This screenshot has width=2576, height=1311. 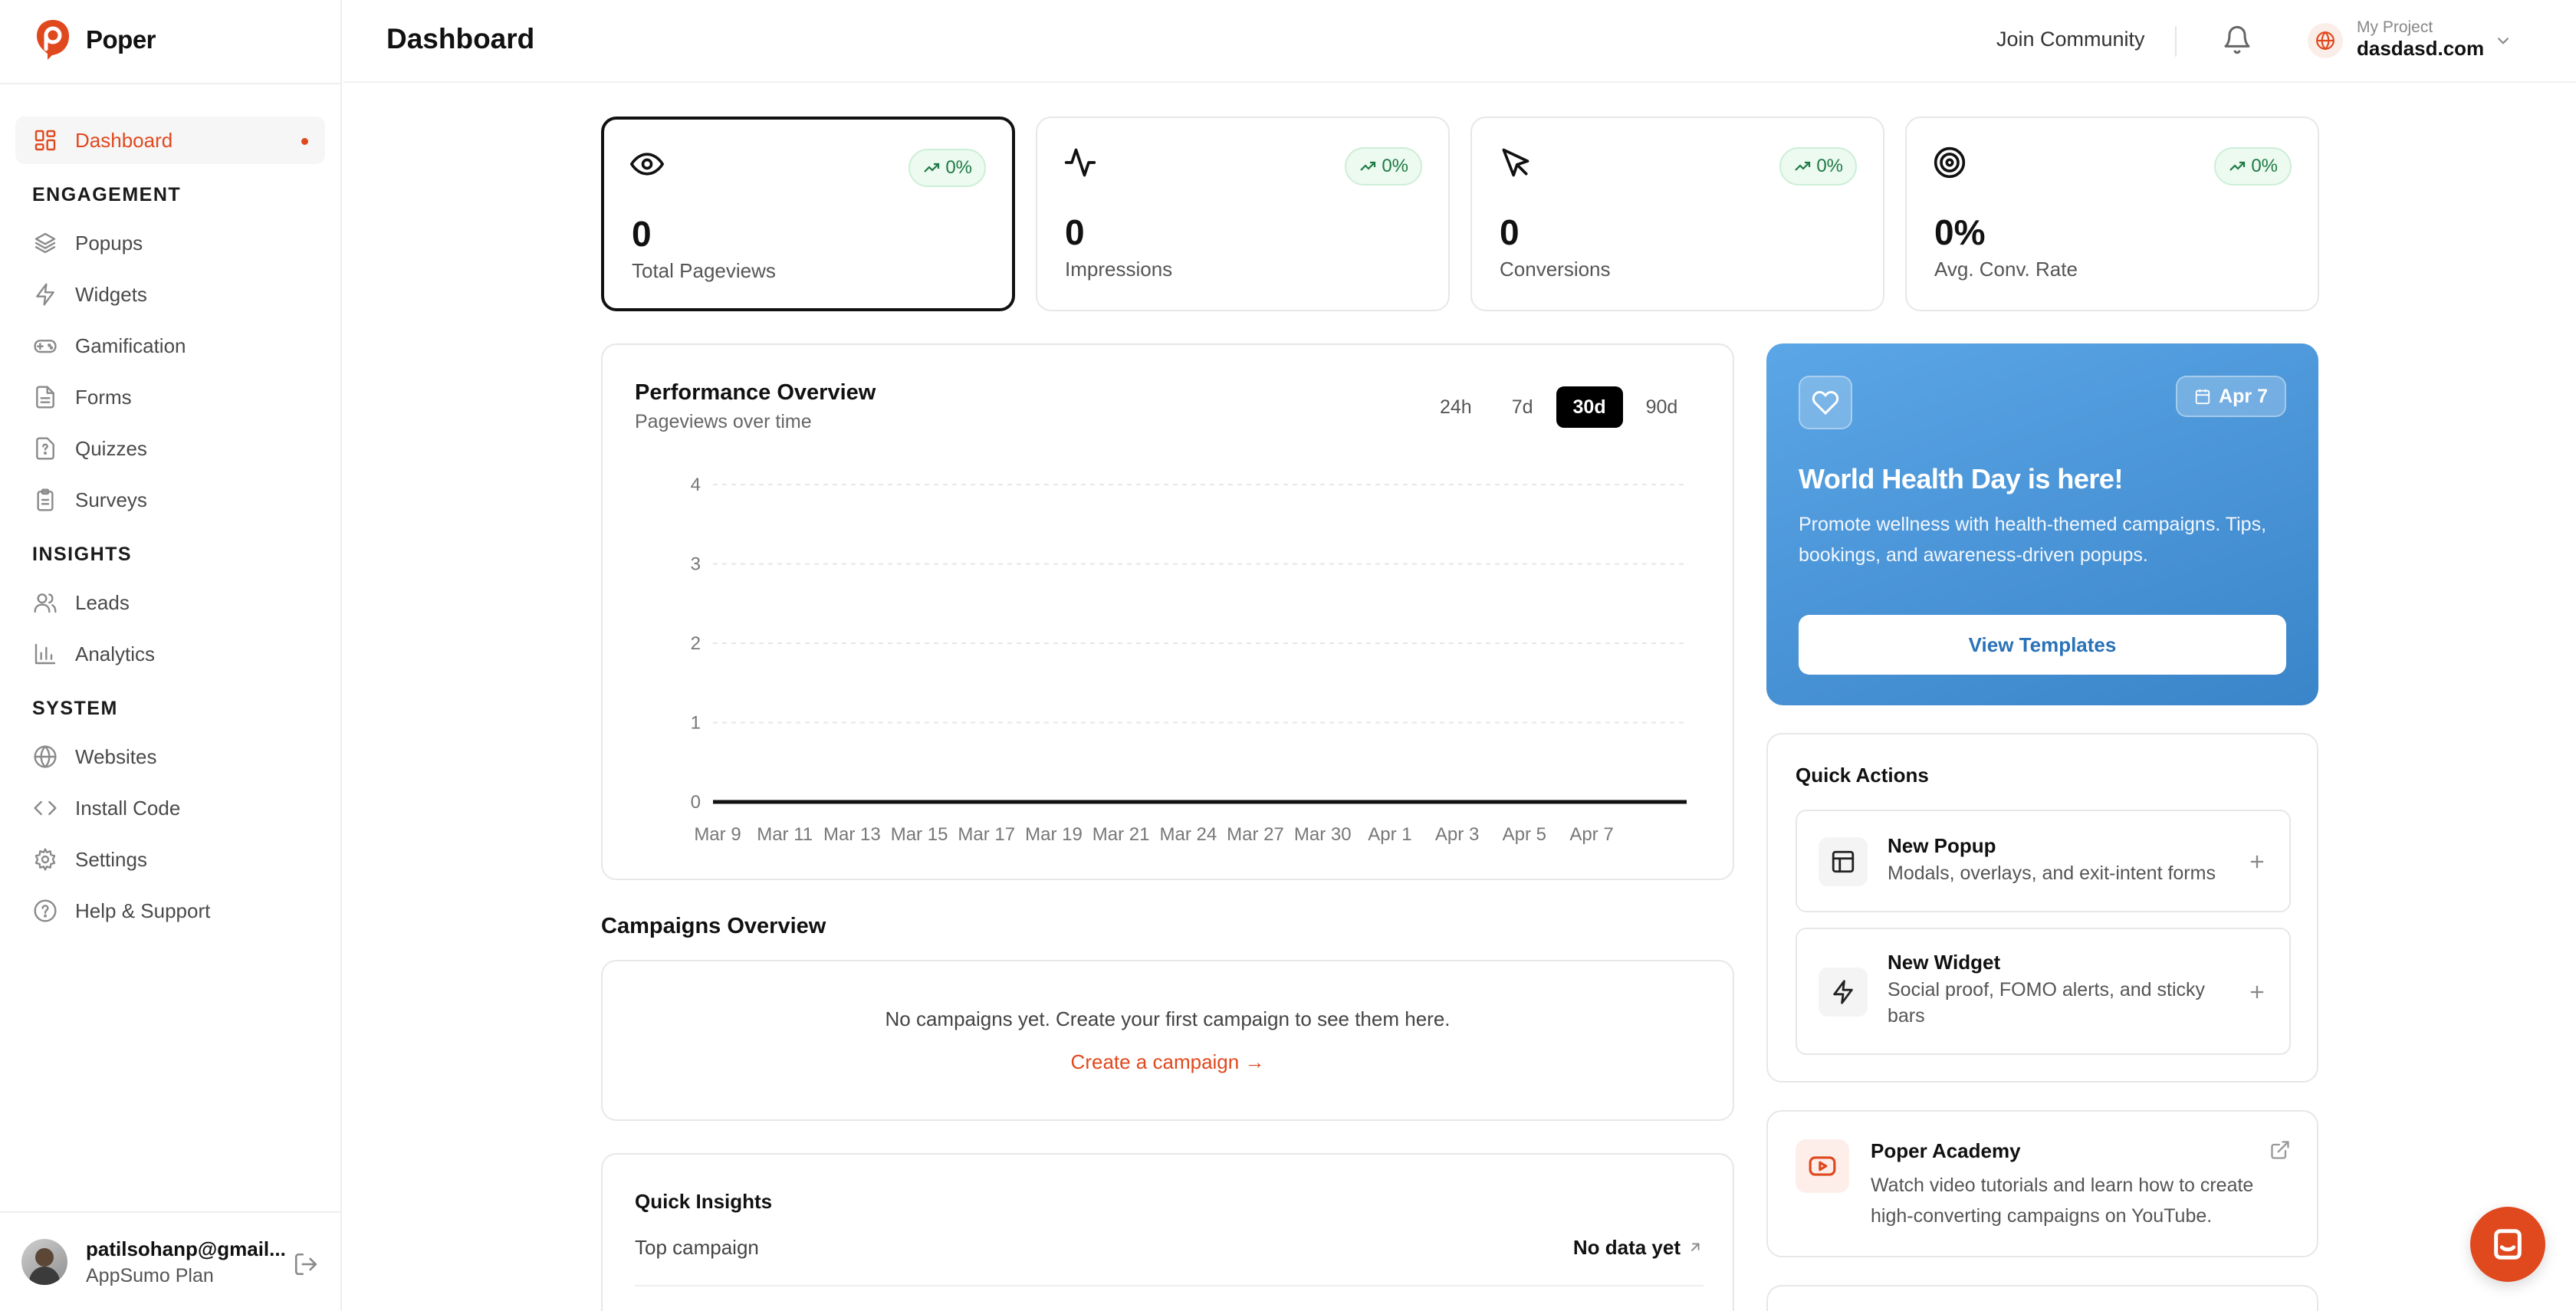 What do you see at coordinates (44, 1262) in the screenshot?
I see `avatar` at bounding box center [44, 1262].